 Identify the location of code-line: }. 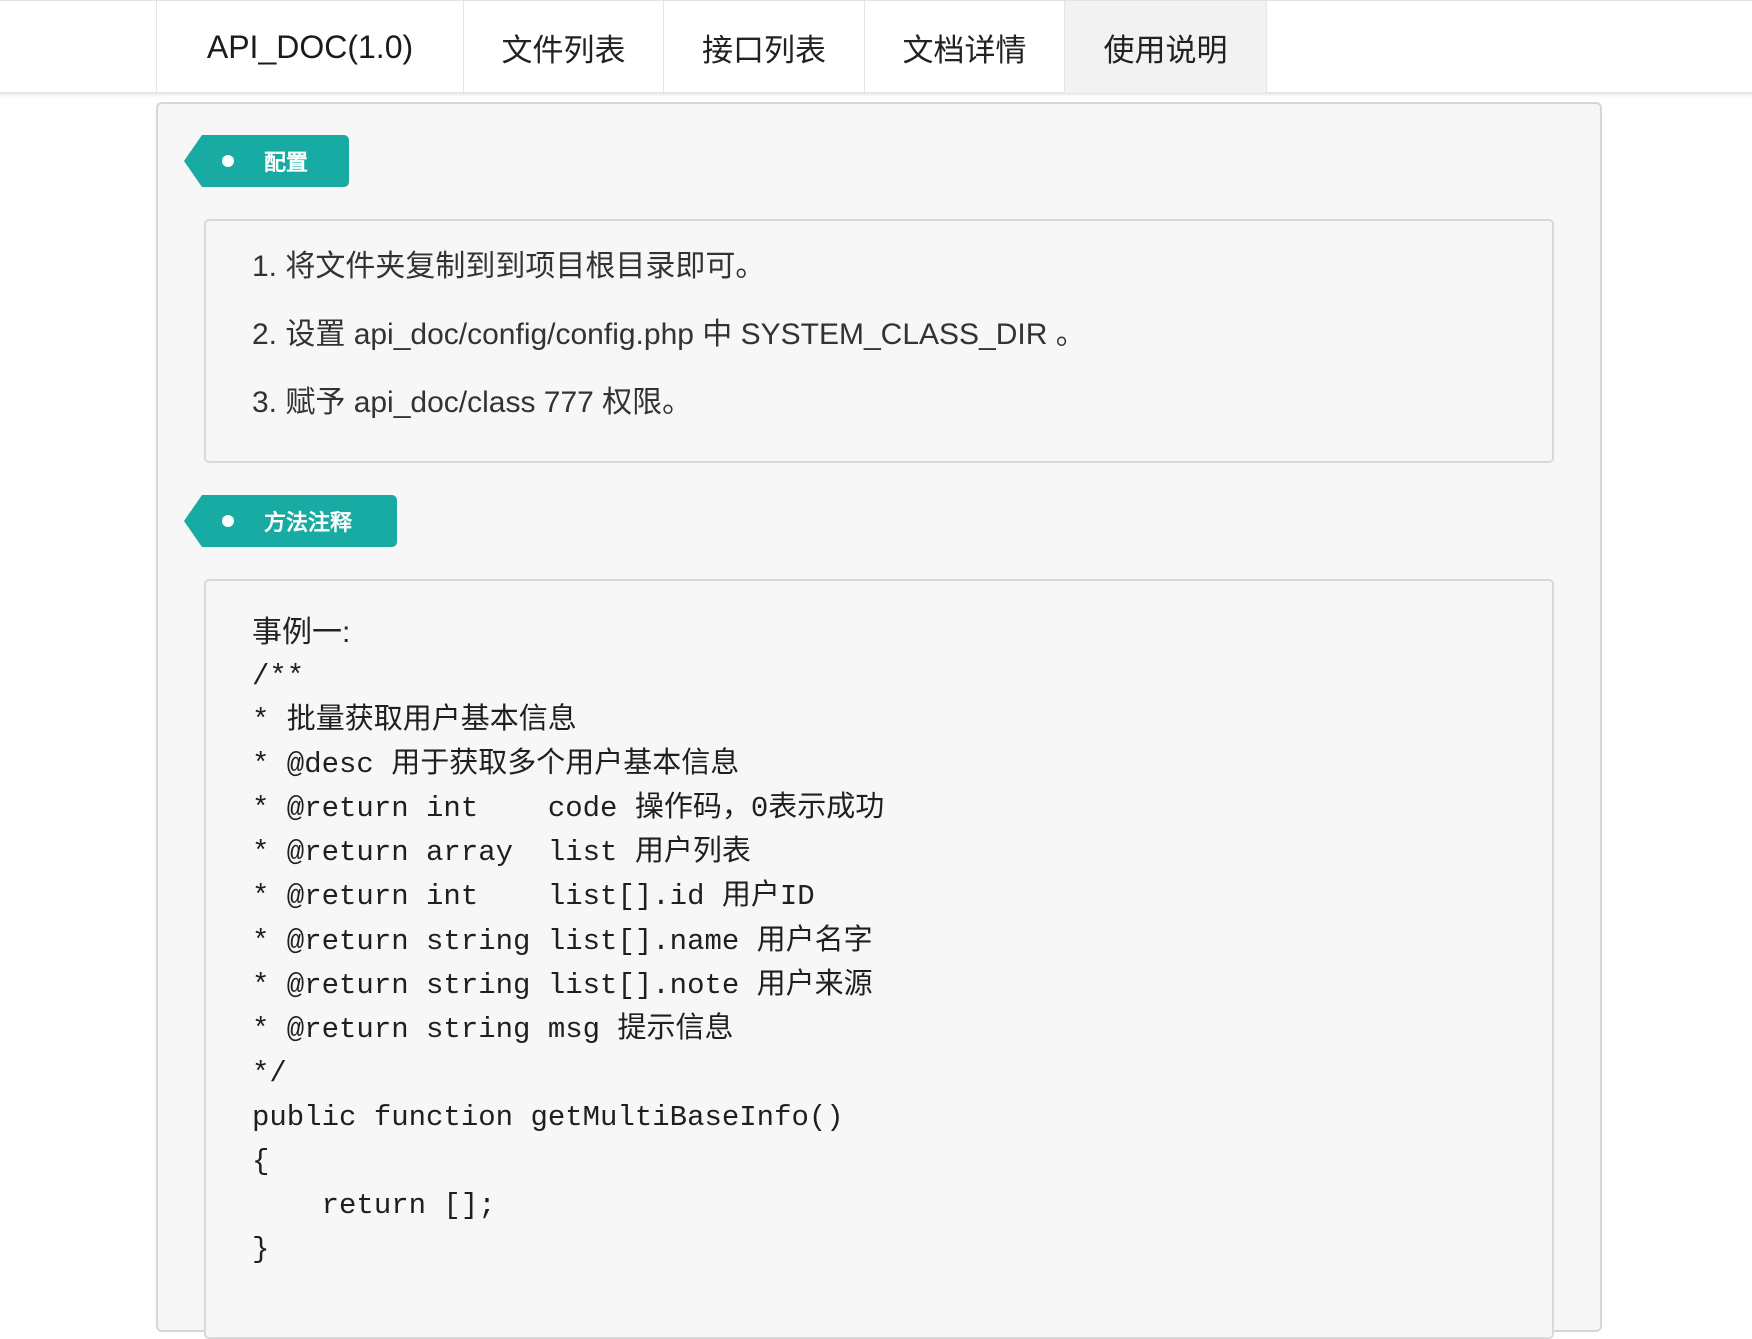
(261, 1250).